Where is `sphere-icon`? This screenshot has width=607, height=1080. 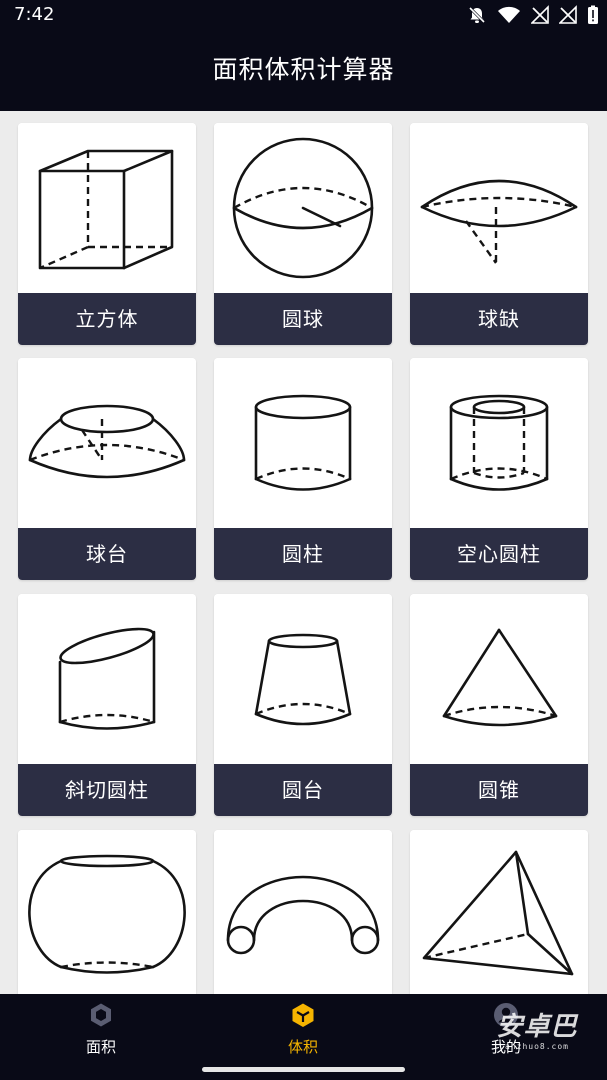
sphere-icon is located at coordinates (303, 208).